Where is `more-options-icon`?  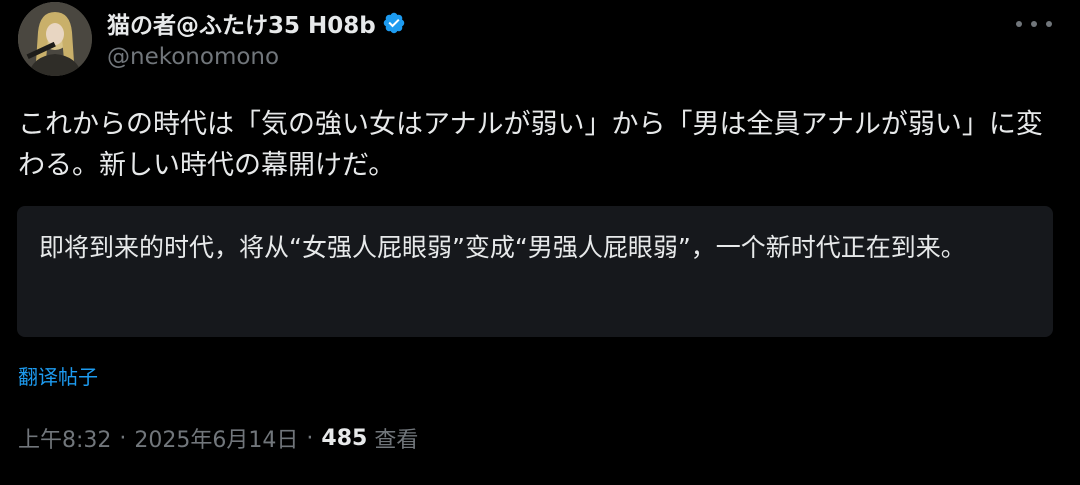
more-options-icon is located at coordinates (1034, 24).